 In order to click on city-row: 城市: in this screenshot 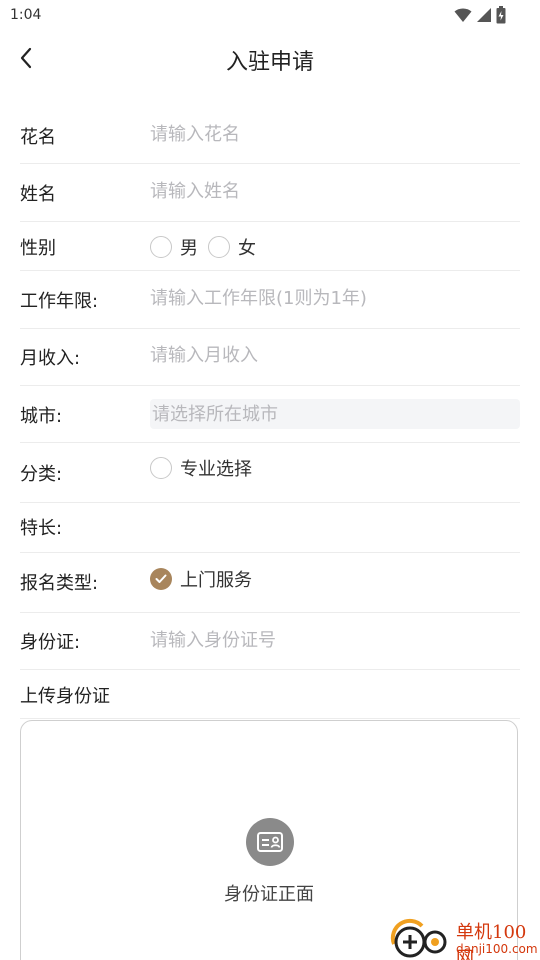, I will do `click(270, 414)`.